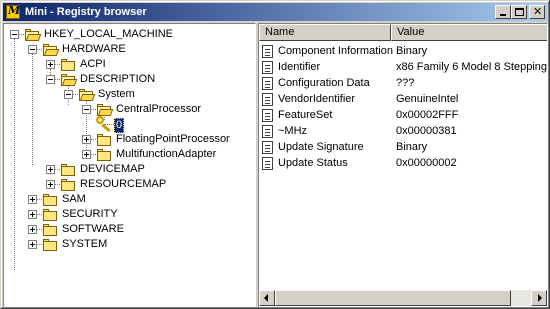 This screenshot has height=309, width=550. I want to click on close-button: ✕, so click(537, 12).